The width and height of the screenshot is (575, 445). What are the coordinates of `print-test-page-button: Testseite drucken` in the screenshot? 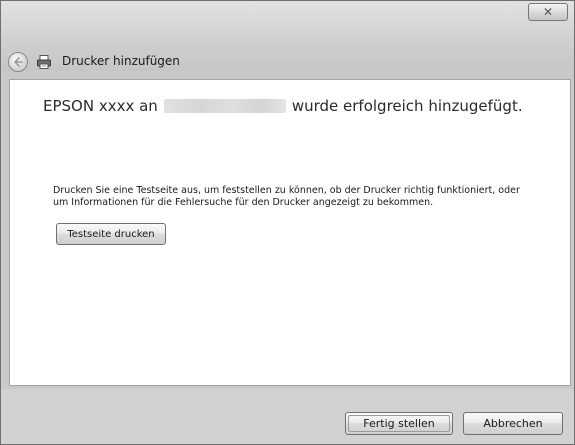 It's located at (111, 234).